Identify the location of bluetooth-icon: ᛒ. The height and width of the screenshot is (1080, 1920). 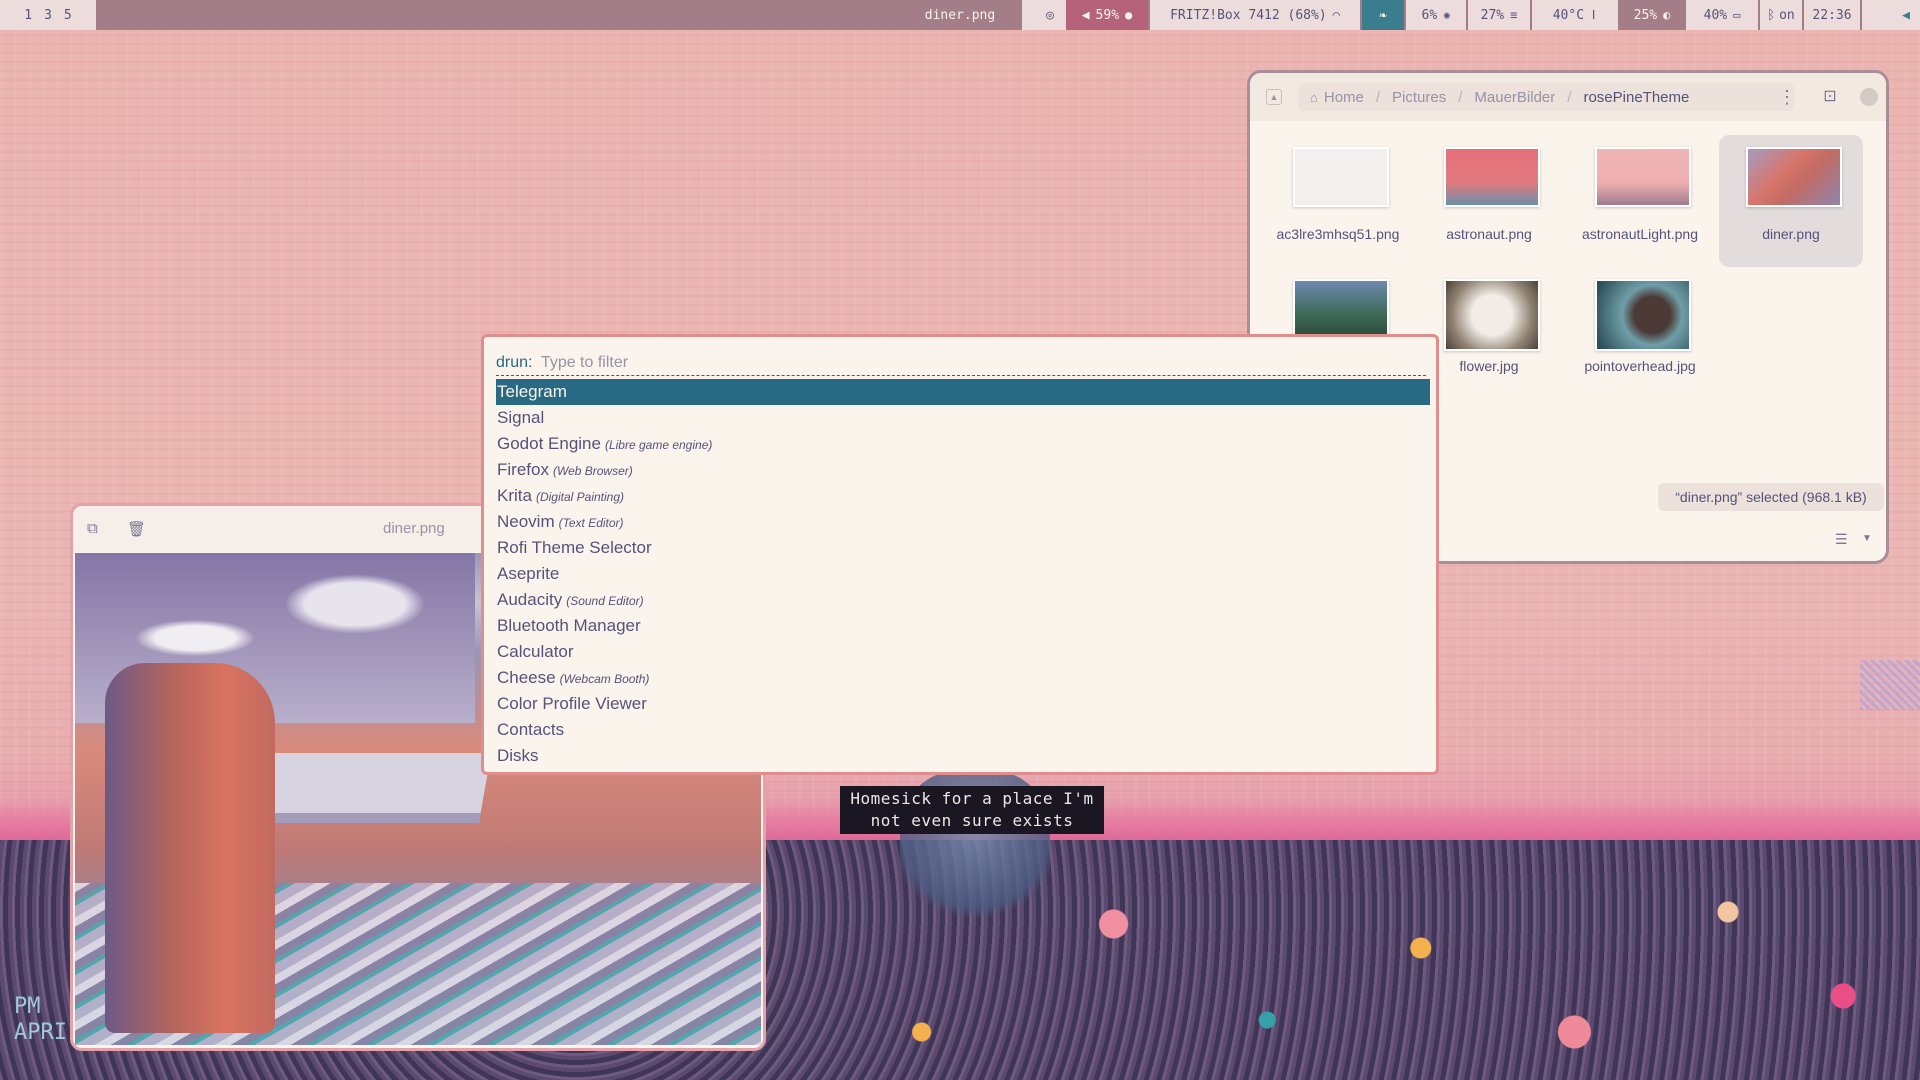
(1771, 15).